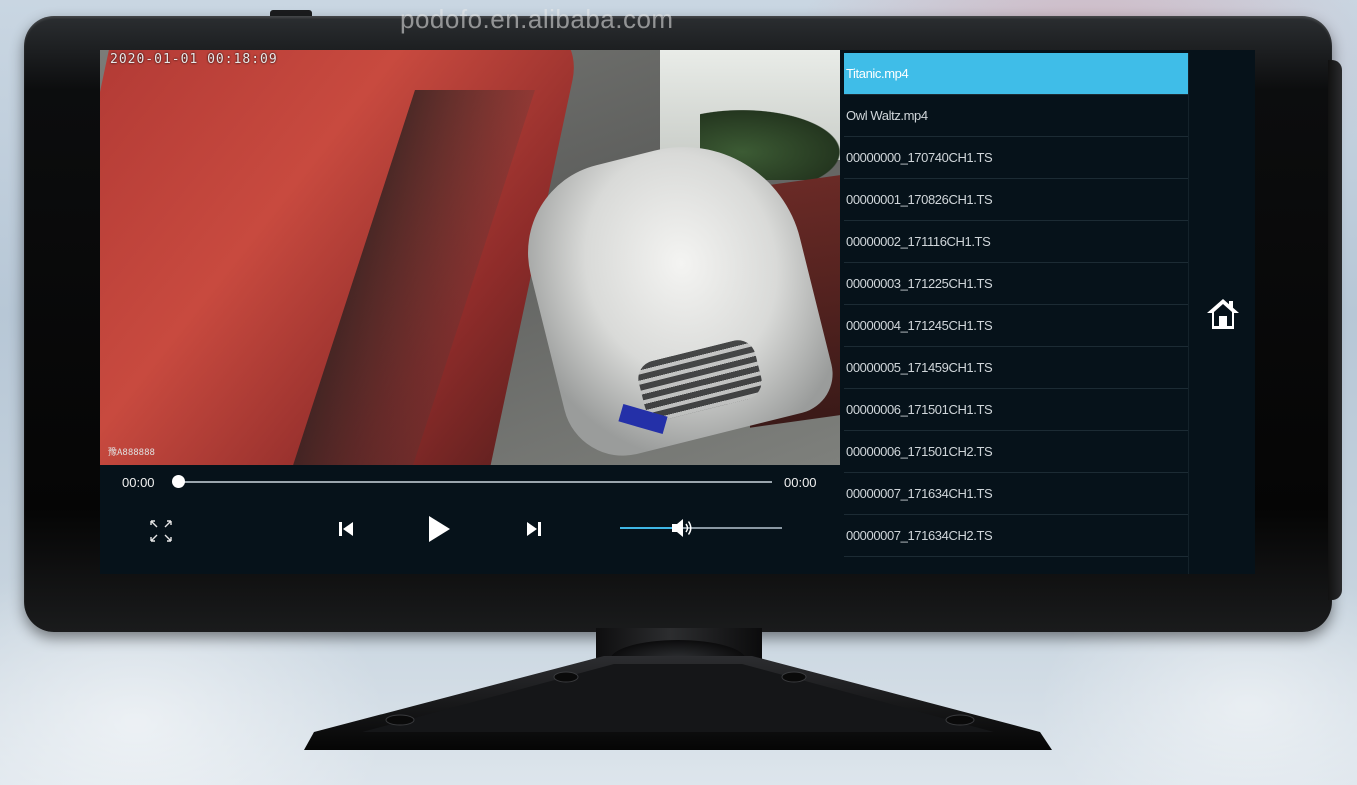 The width and height of the screenshot is (1357, 785). What do you see at coordinates (475, 482) in the screenshot?
I see `seek-bar` at bounding box center [475, 482].